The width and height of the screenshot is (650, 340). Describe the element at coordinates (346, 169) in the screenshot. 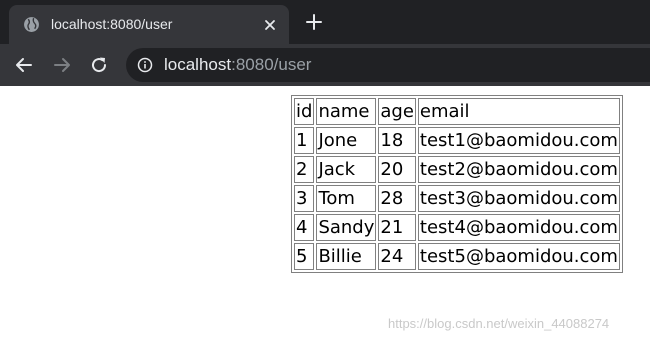

I see `cell-name: Jack` at that location.